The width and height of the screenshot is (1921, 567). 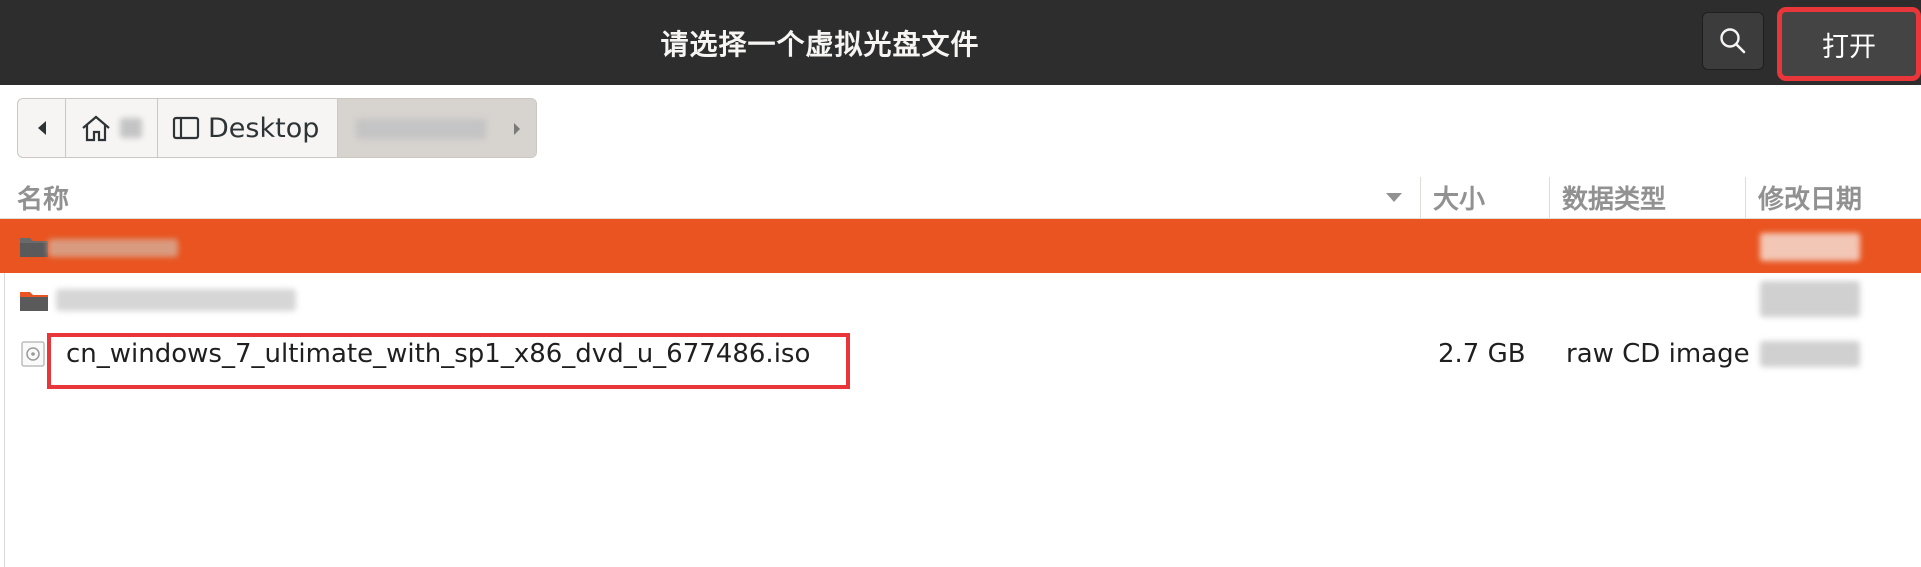 I want to click on disc-image-icon, so click(x=33, y=354).